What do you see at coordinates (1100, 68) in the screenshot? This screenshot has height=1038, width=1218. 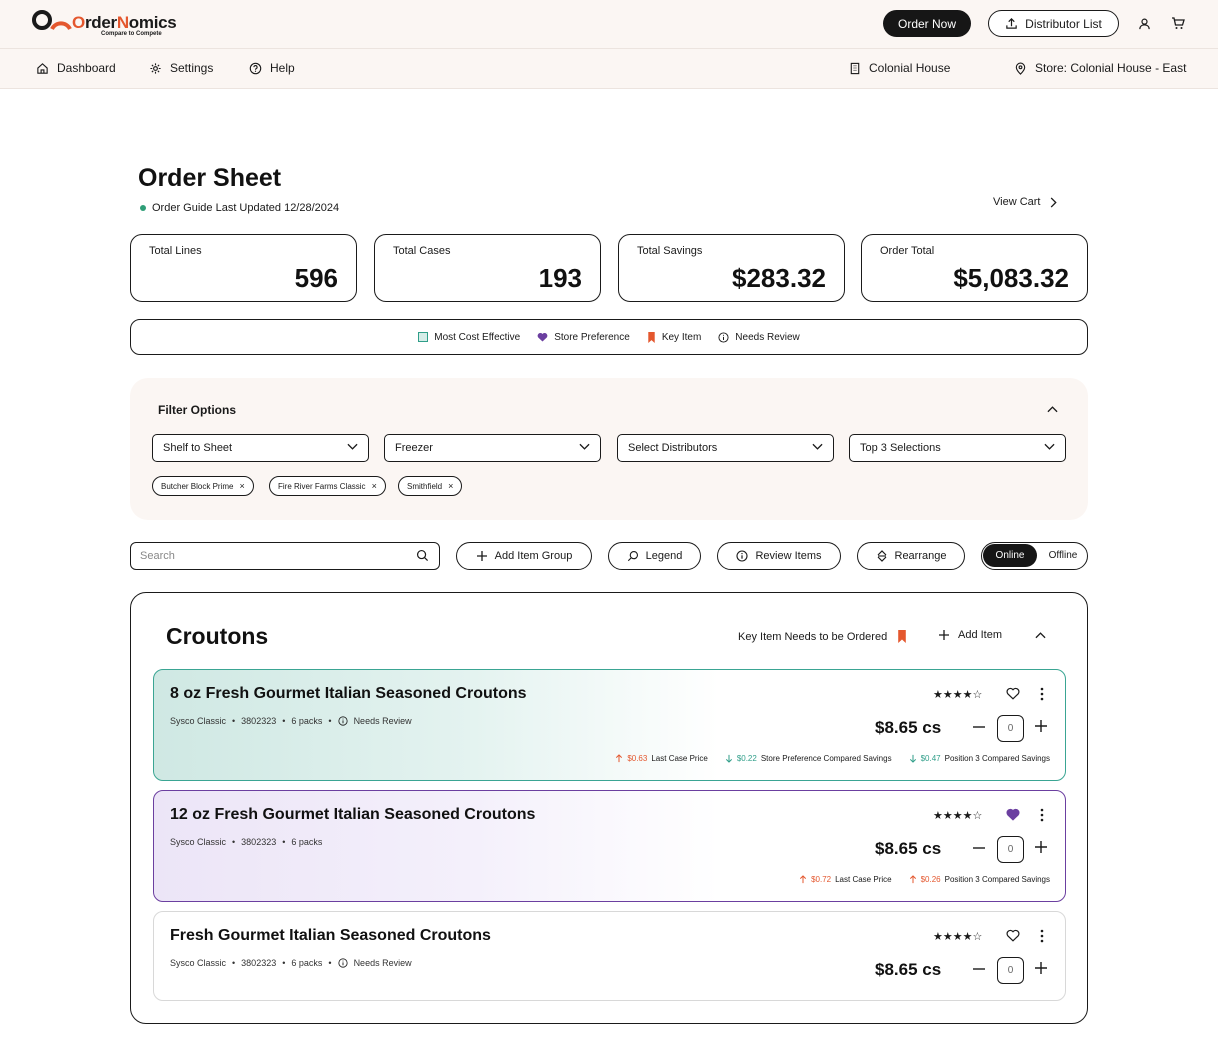 I see `store-selector: Store: Colonial House - East` at bounding box center [1100, 68].